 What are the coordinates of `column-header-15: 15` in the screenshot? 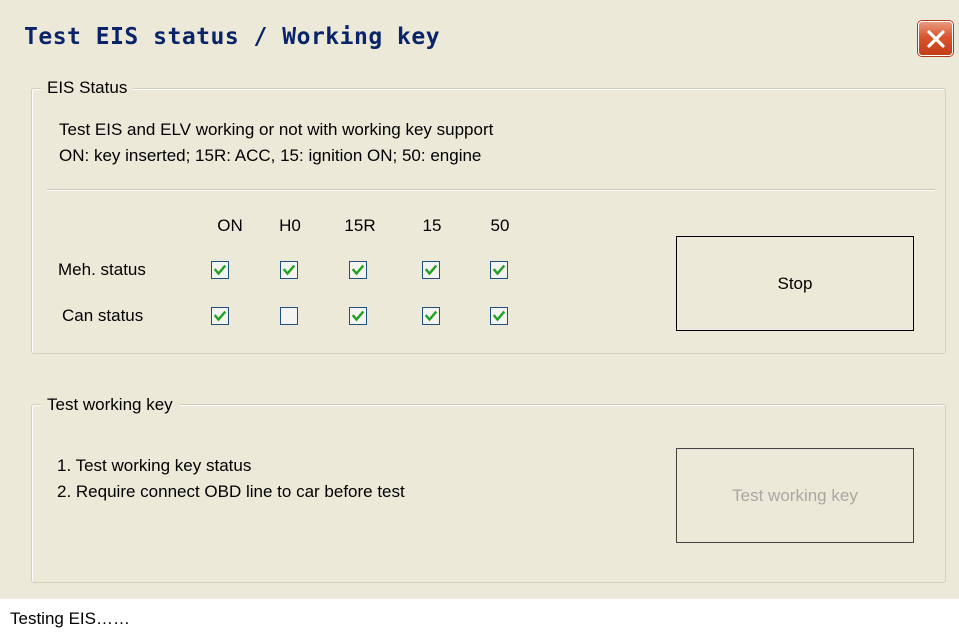 It's located at (432, 225).